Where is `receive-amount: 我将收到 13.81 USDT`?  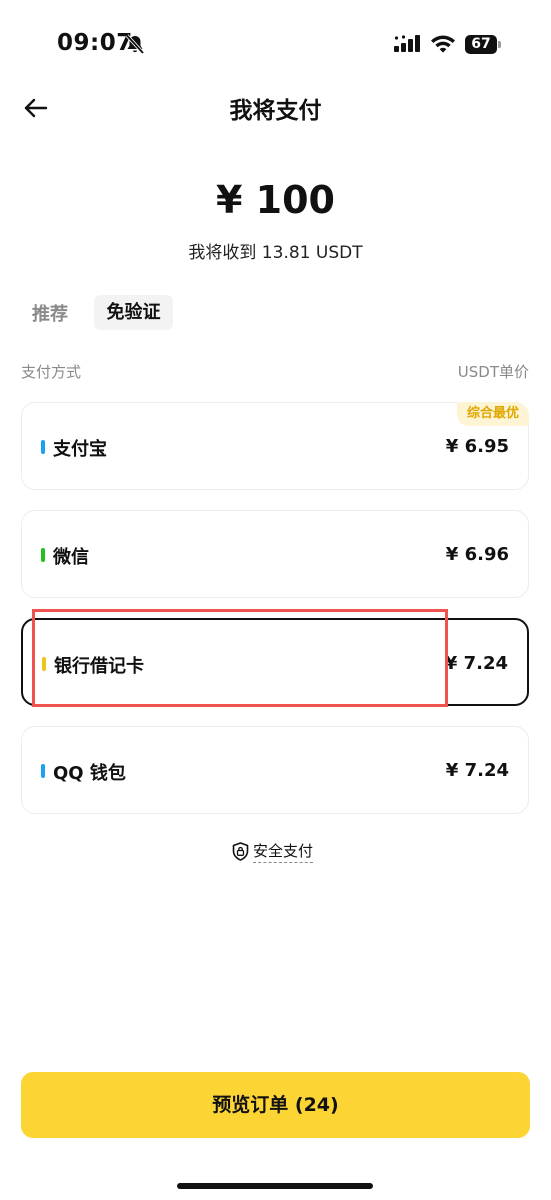 receive-amount: 我将收到 13.81 USDT is located at coordinates (275, 253).